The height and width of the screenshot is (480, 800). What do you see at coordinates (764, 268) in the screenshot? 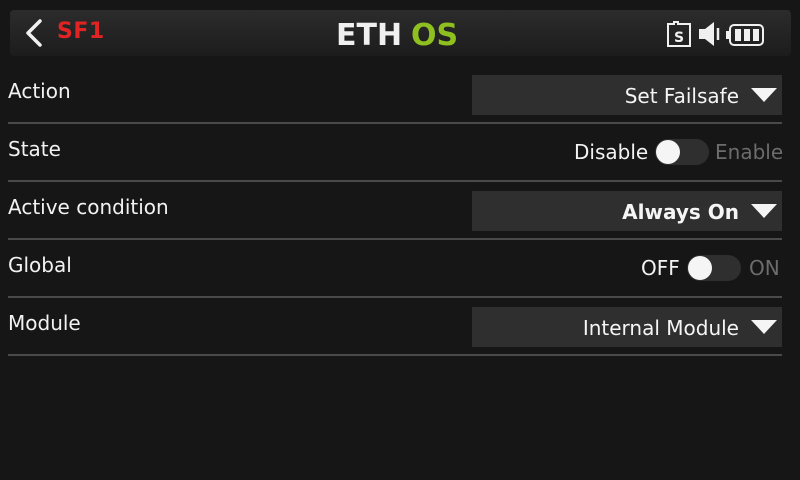
I see `global-on-label: ON` at bounding box center [764, 268].